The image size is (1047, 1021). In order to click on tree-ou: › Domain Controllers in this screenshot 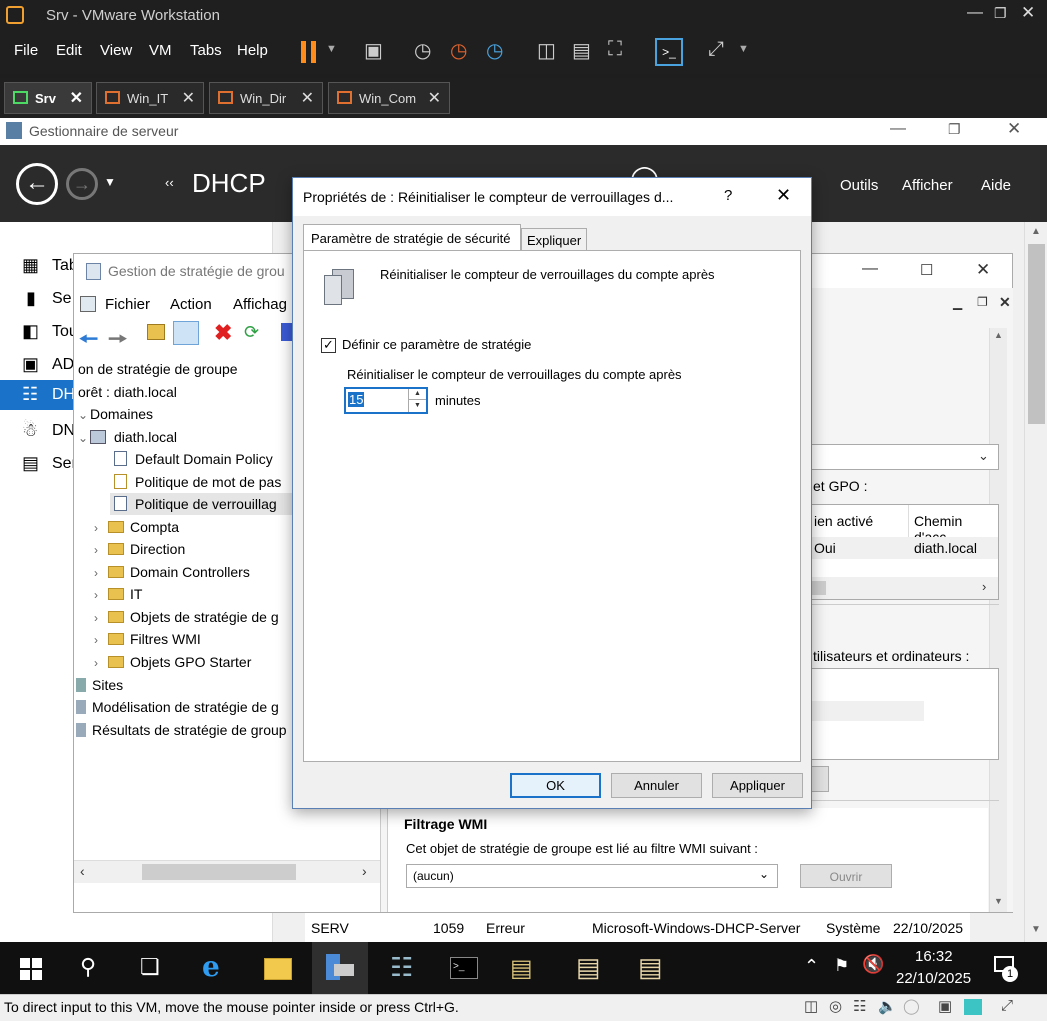, I will do `click(172, 572)`.